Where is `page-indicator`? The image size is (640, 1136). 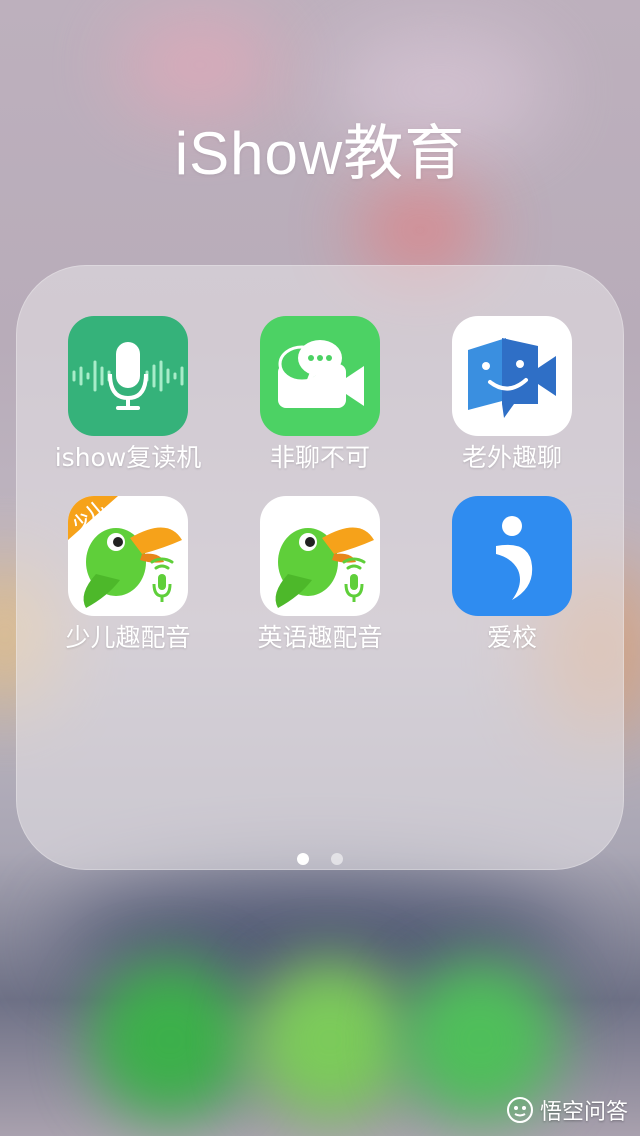 page-indicator is located at coordinates (320, 859).